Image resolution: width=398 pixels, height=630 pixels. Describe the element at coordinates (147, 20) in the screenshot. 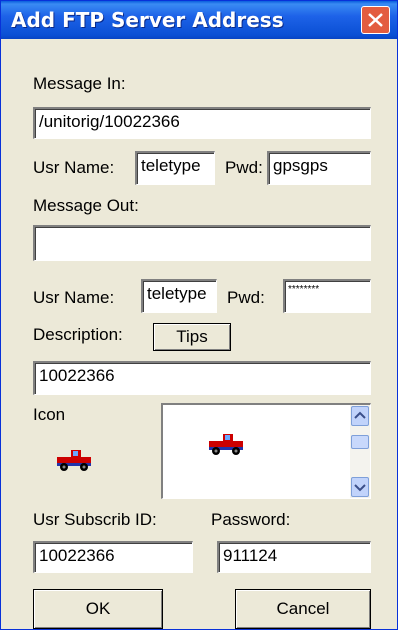

I see `window-title: Add FTP Server Address` at that location.